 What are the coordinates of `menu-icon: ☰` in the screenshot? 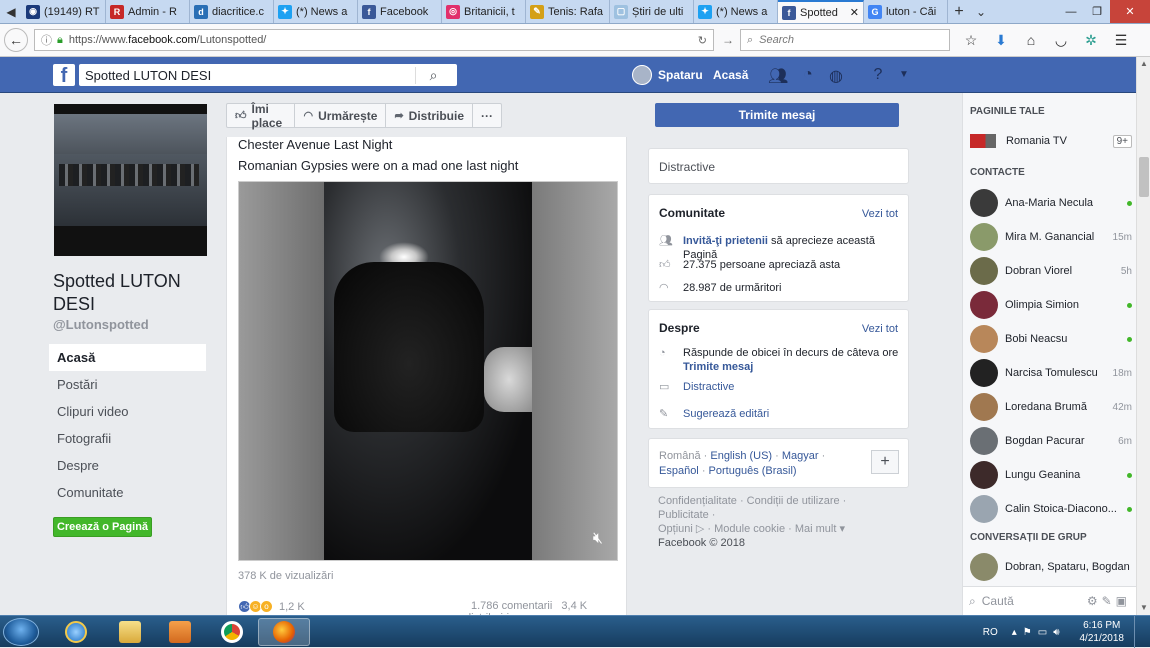 It's located at (1121, 40).